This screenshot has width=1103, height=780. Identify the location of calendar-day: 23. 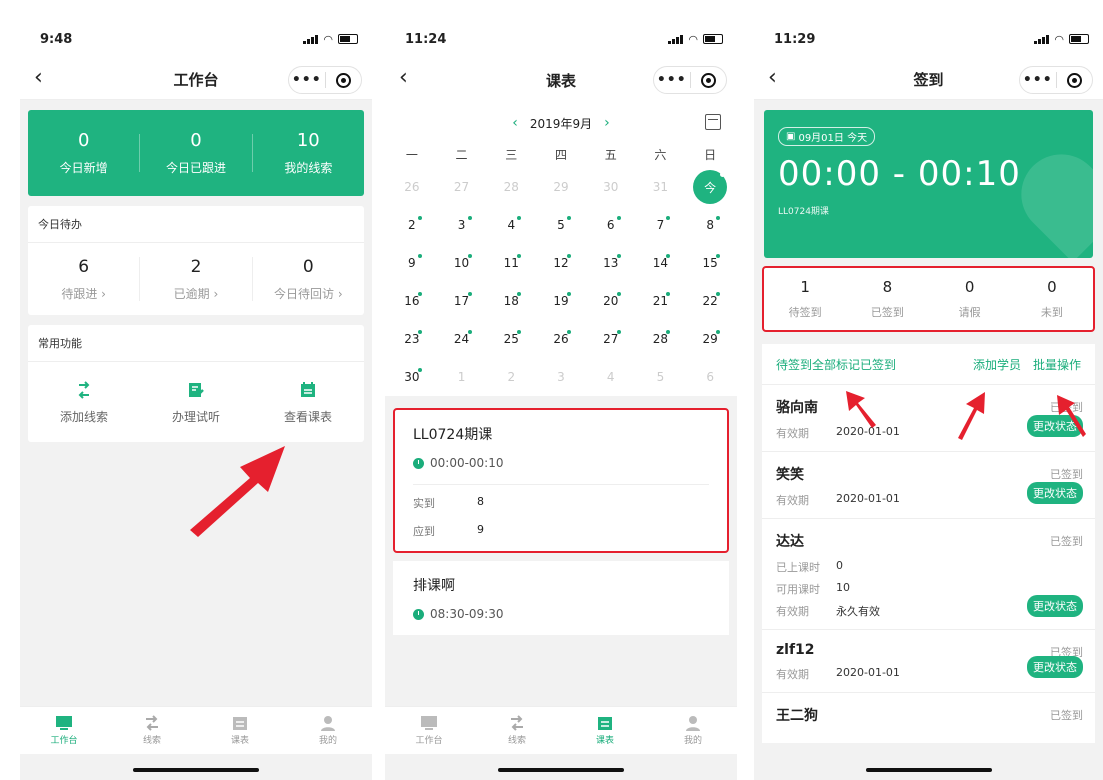
(412, 339).